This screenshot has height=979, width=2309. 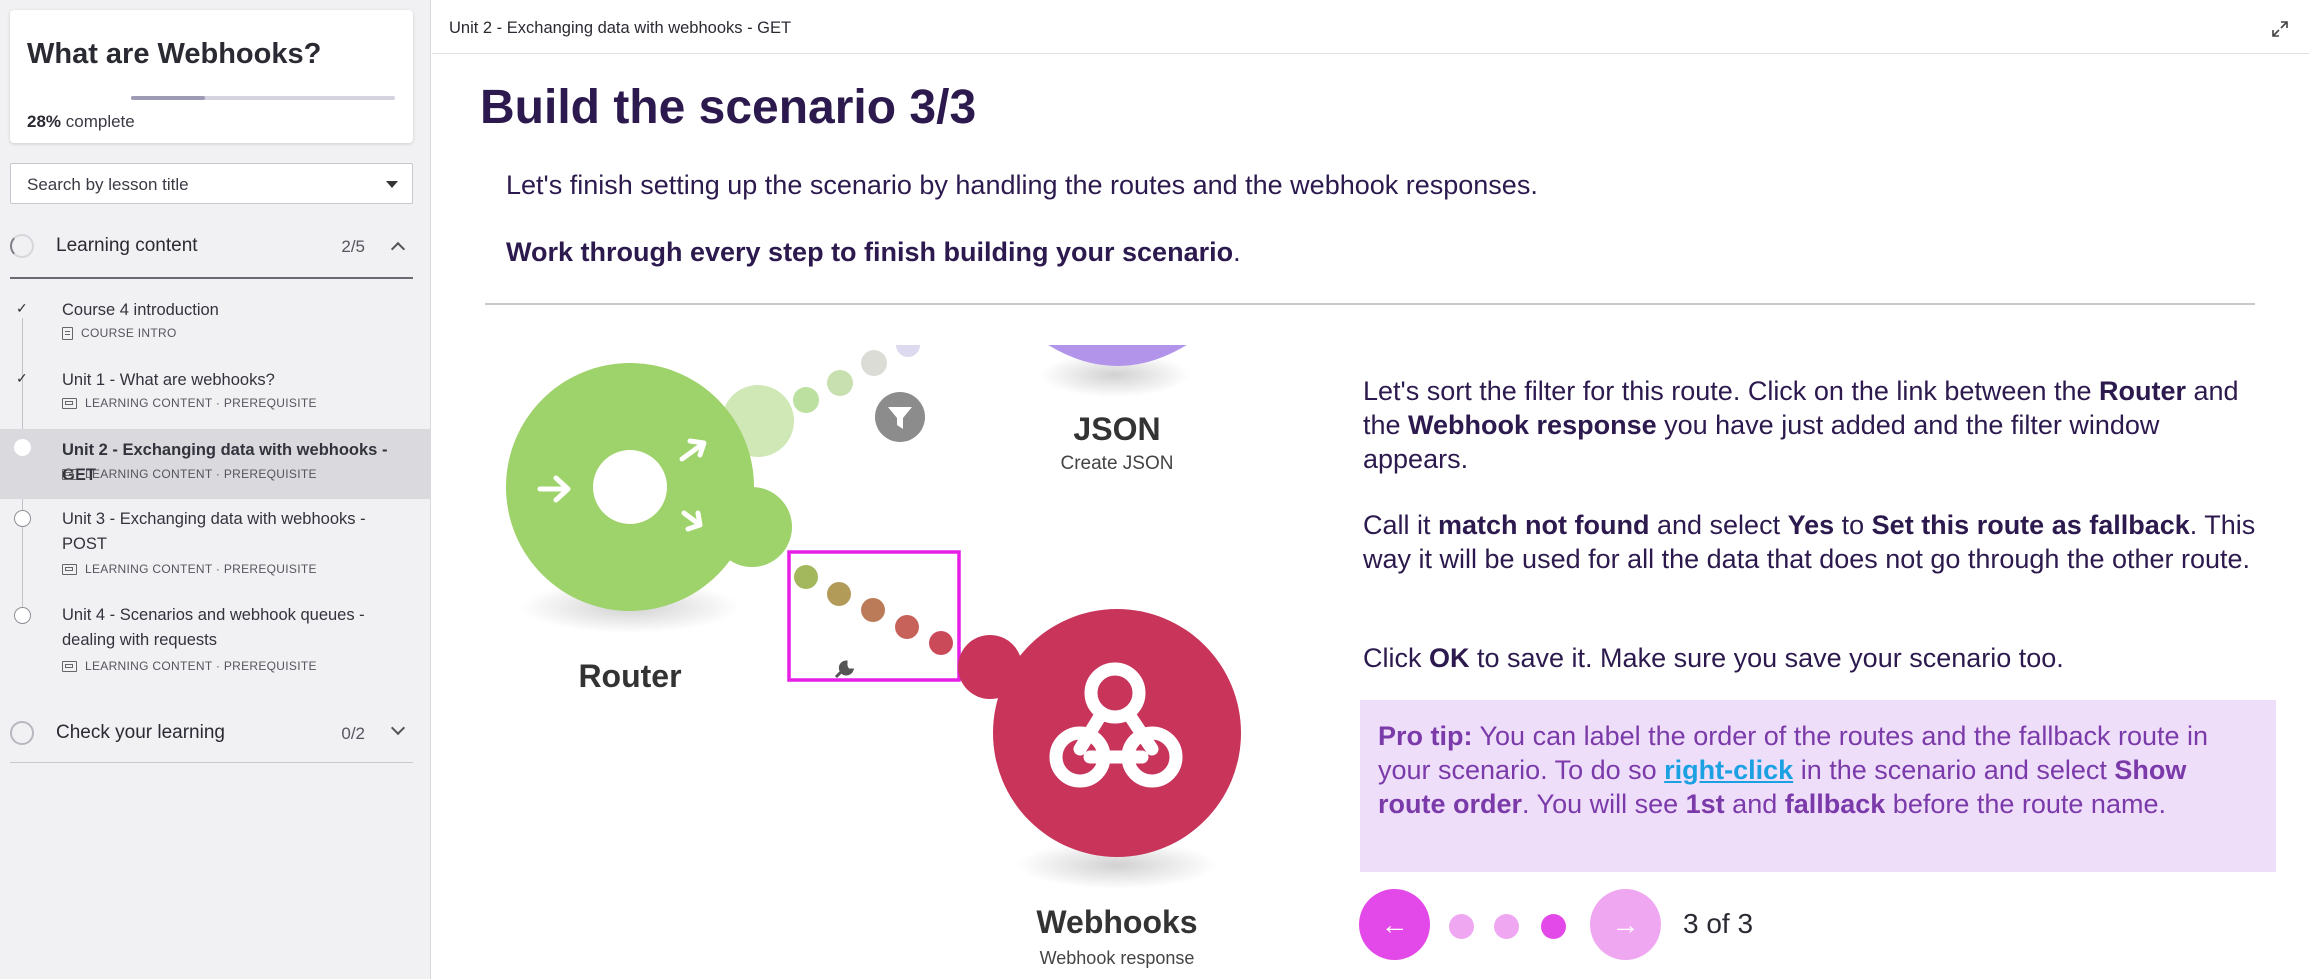 I want to click on lesson-meta: COURSE INTRO, so click(x=119, y=333).